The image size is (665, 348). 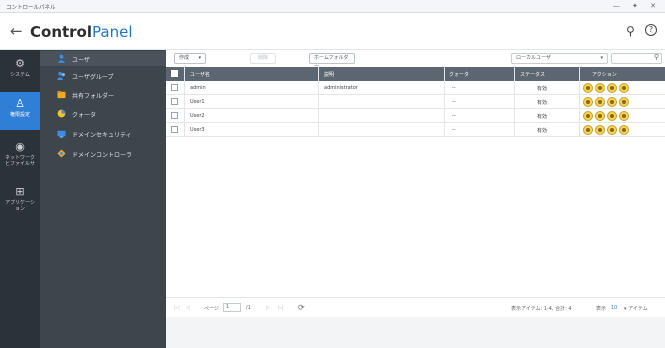 What do you see at coordinates (415, 130) in the screenshot?
I see `table-row: User3 -- 有効` at bounding box center [415, 130].